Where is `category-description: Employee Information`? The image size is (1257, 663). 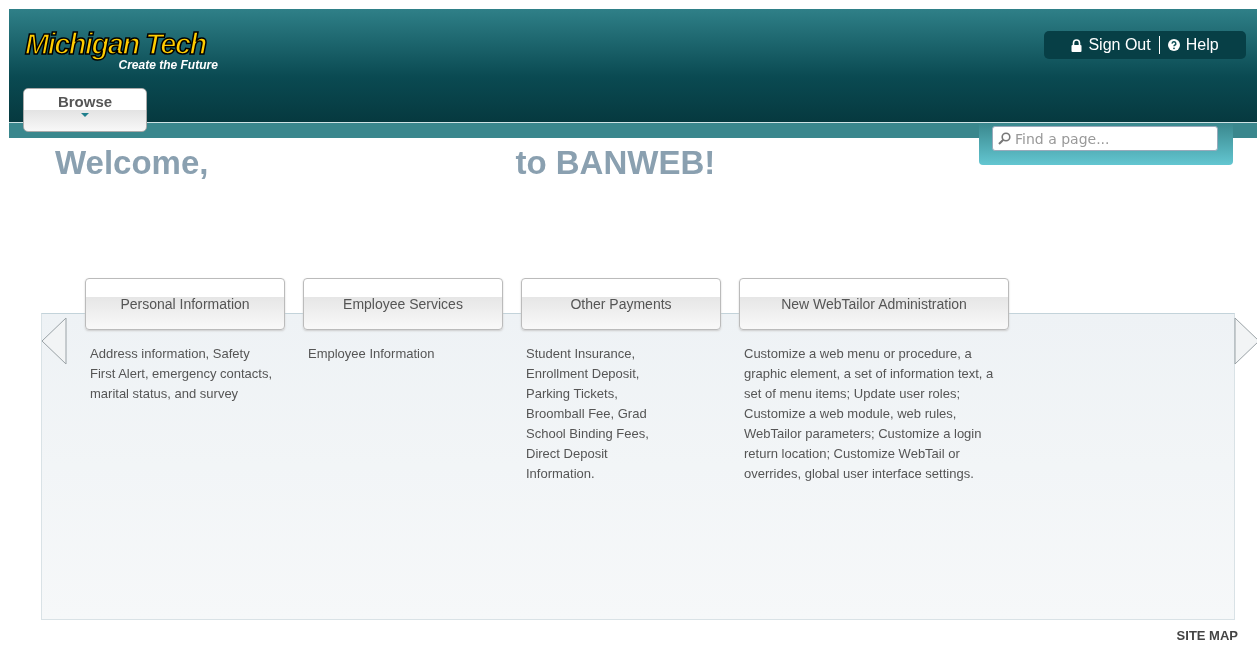
category-description: Employee Information is located at coordinates (372, 354).